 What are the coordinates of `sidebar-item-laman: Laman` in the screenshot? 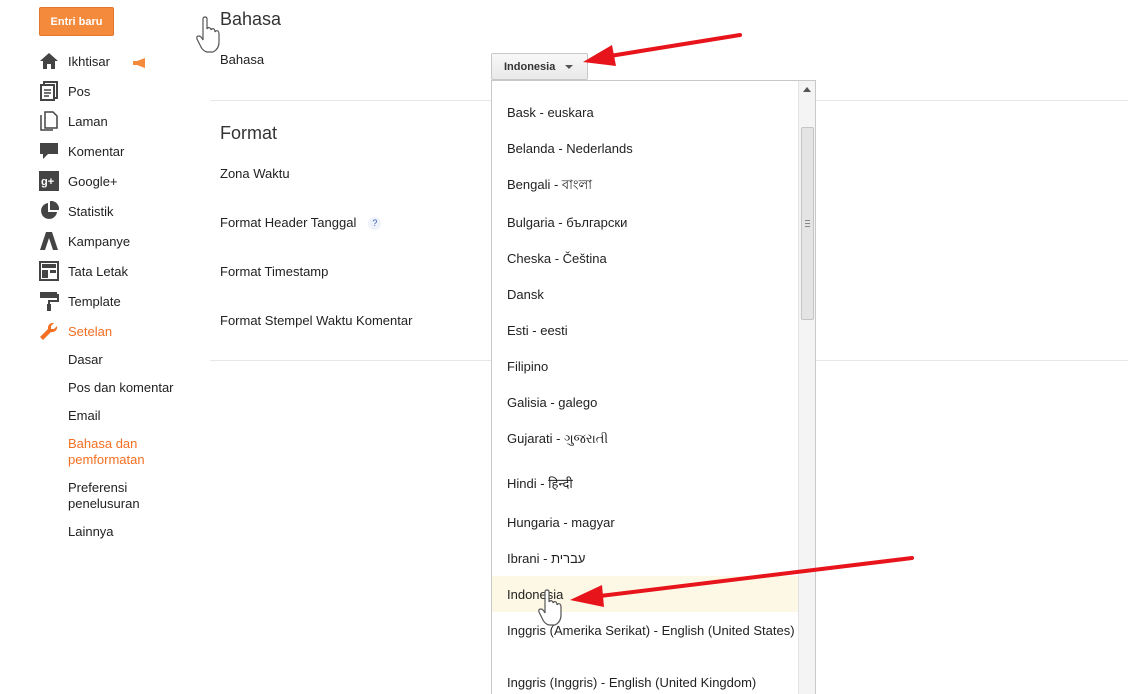 It's located at (119, 121).